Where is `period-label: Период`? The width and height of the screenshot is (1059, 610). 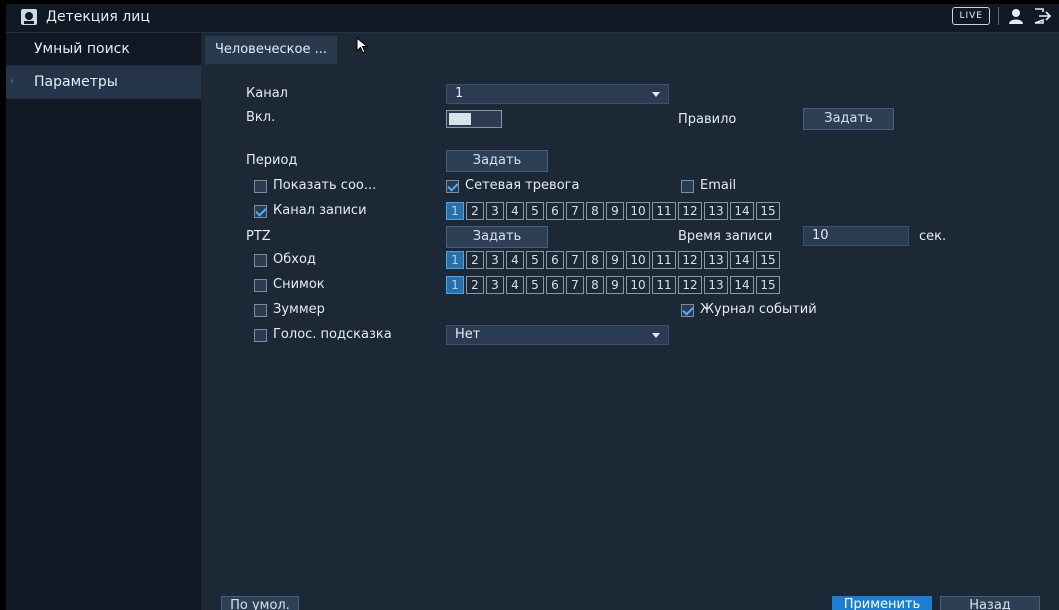
period-label: Период is located at coordinates (272, 160).